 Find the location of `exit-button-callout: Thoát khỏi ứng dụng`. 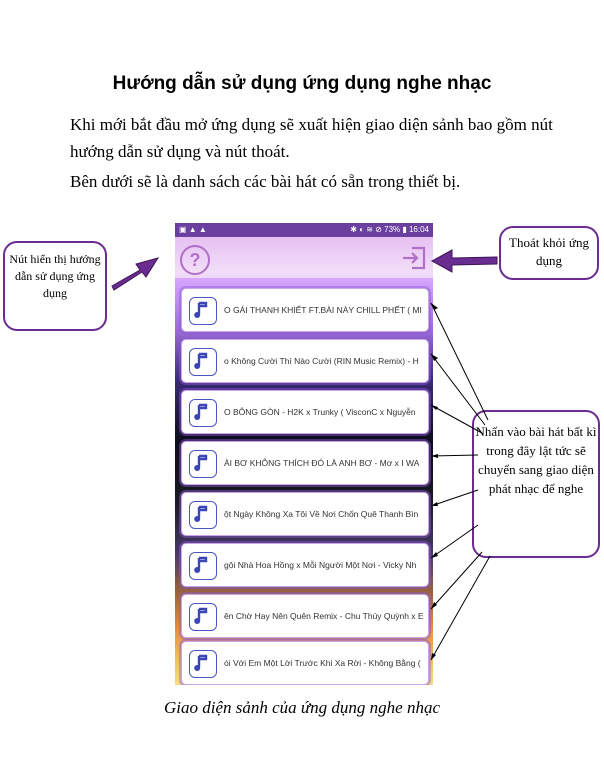

exit-button-callout: Thoát khỏi ứng dụng is located at coordinates (549, 253).